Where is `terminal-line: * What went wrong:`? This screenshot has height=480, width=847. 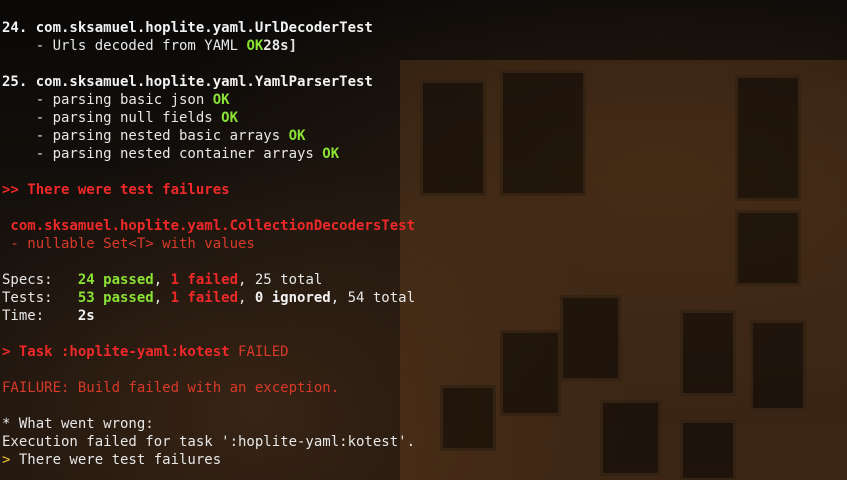 terminal-line: * What went wrong: is located at coordinates (208, 424).